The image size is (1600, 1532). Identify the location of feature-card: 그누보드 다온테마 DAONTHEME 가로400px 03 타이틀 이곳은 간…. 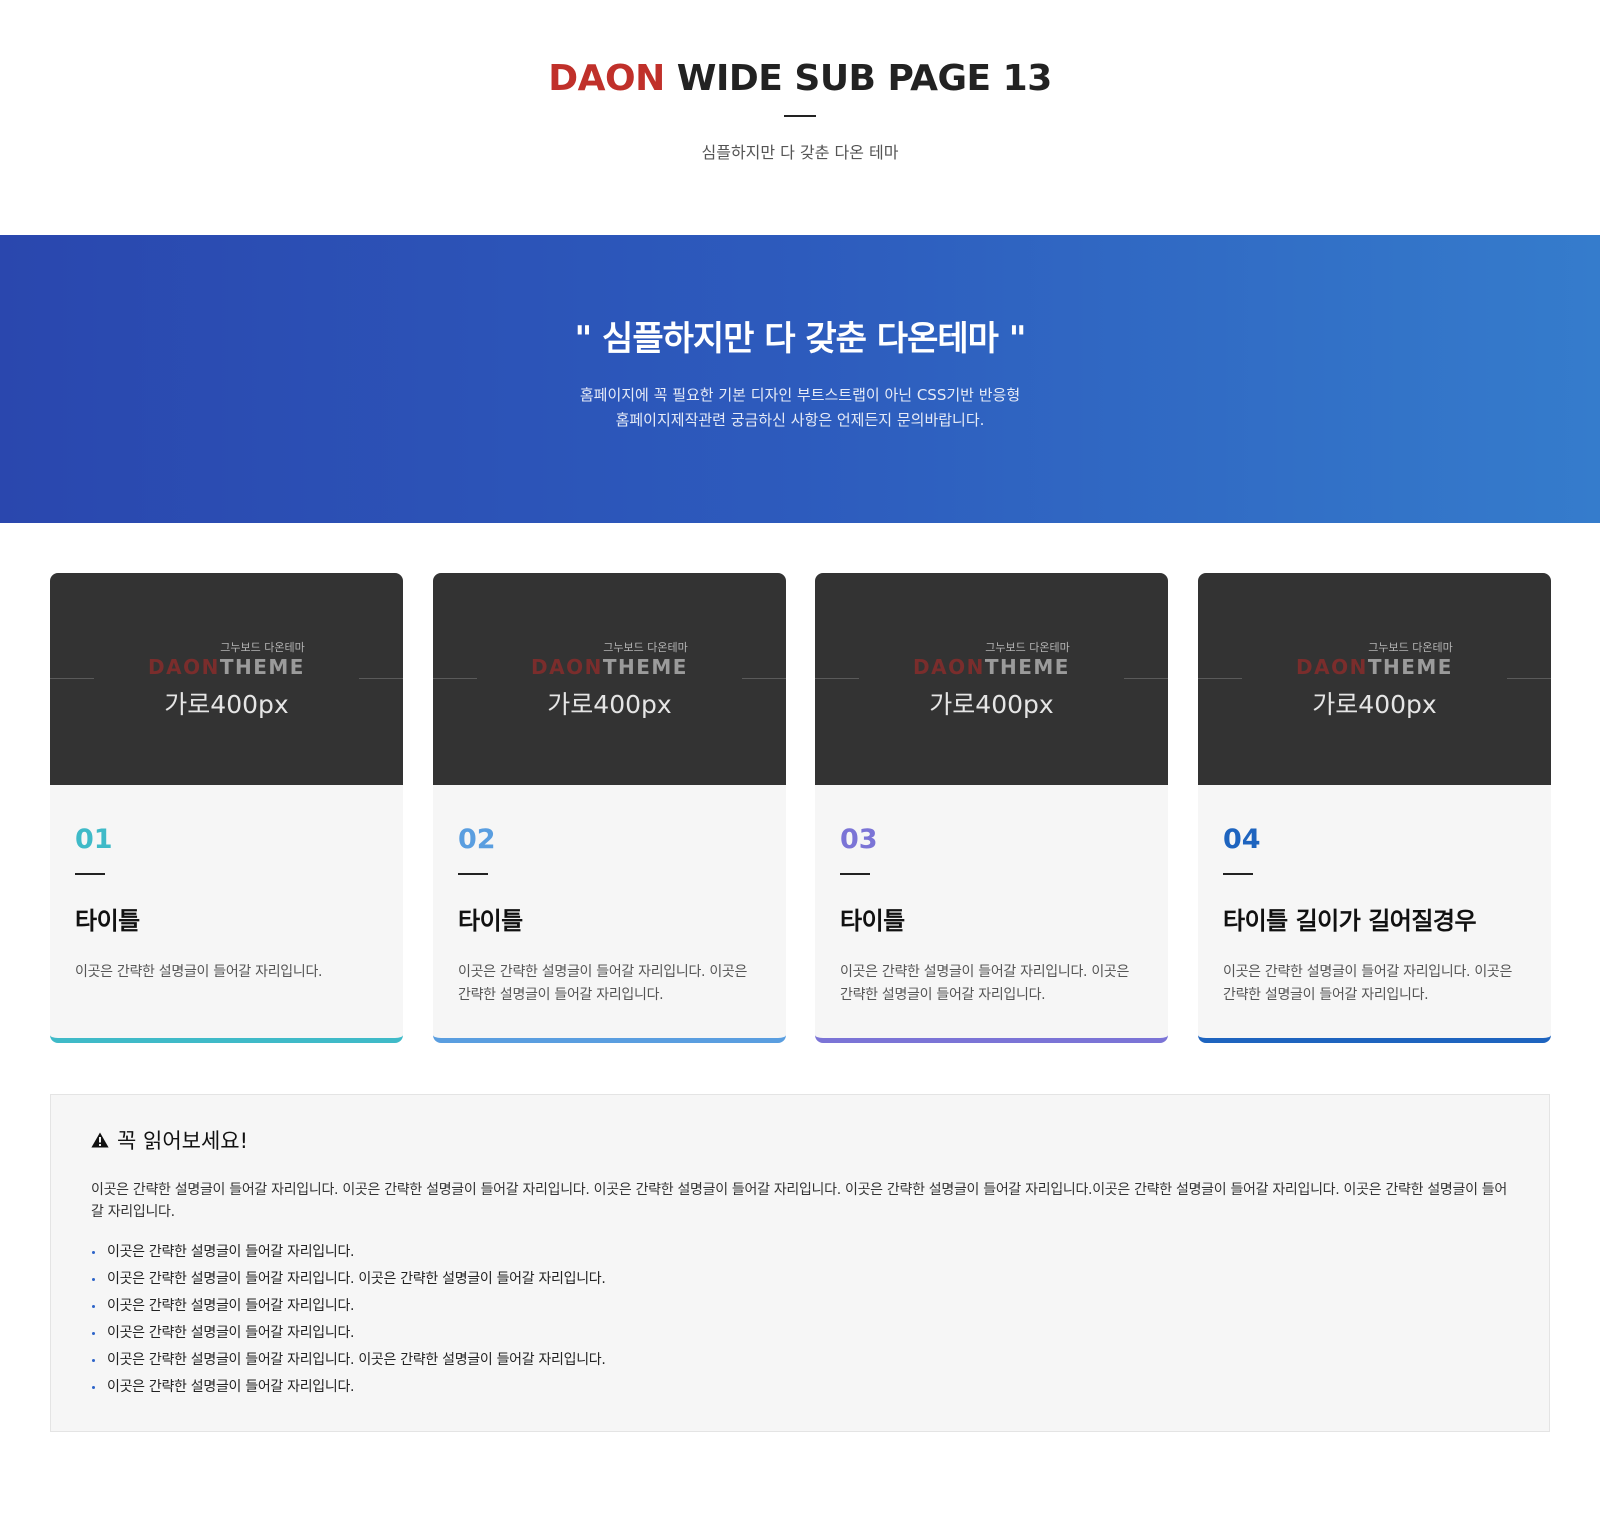
(991, 808).